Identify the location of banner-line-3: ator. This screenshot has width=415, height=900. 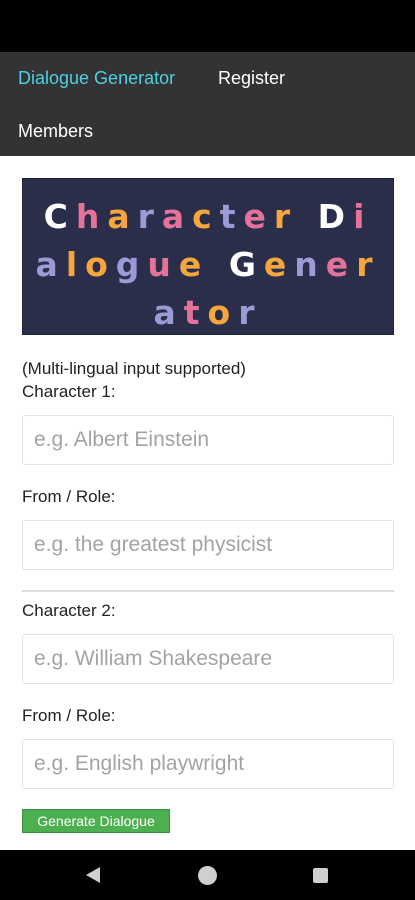
(208, 312).